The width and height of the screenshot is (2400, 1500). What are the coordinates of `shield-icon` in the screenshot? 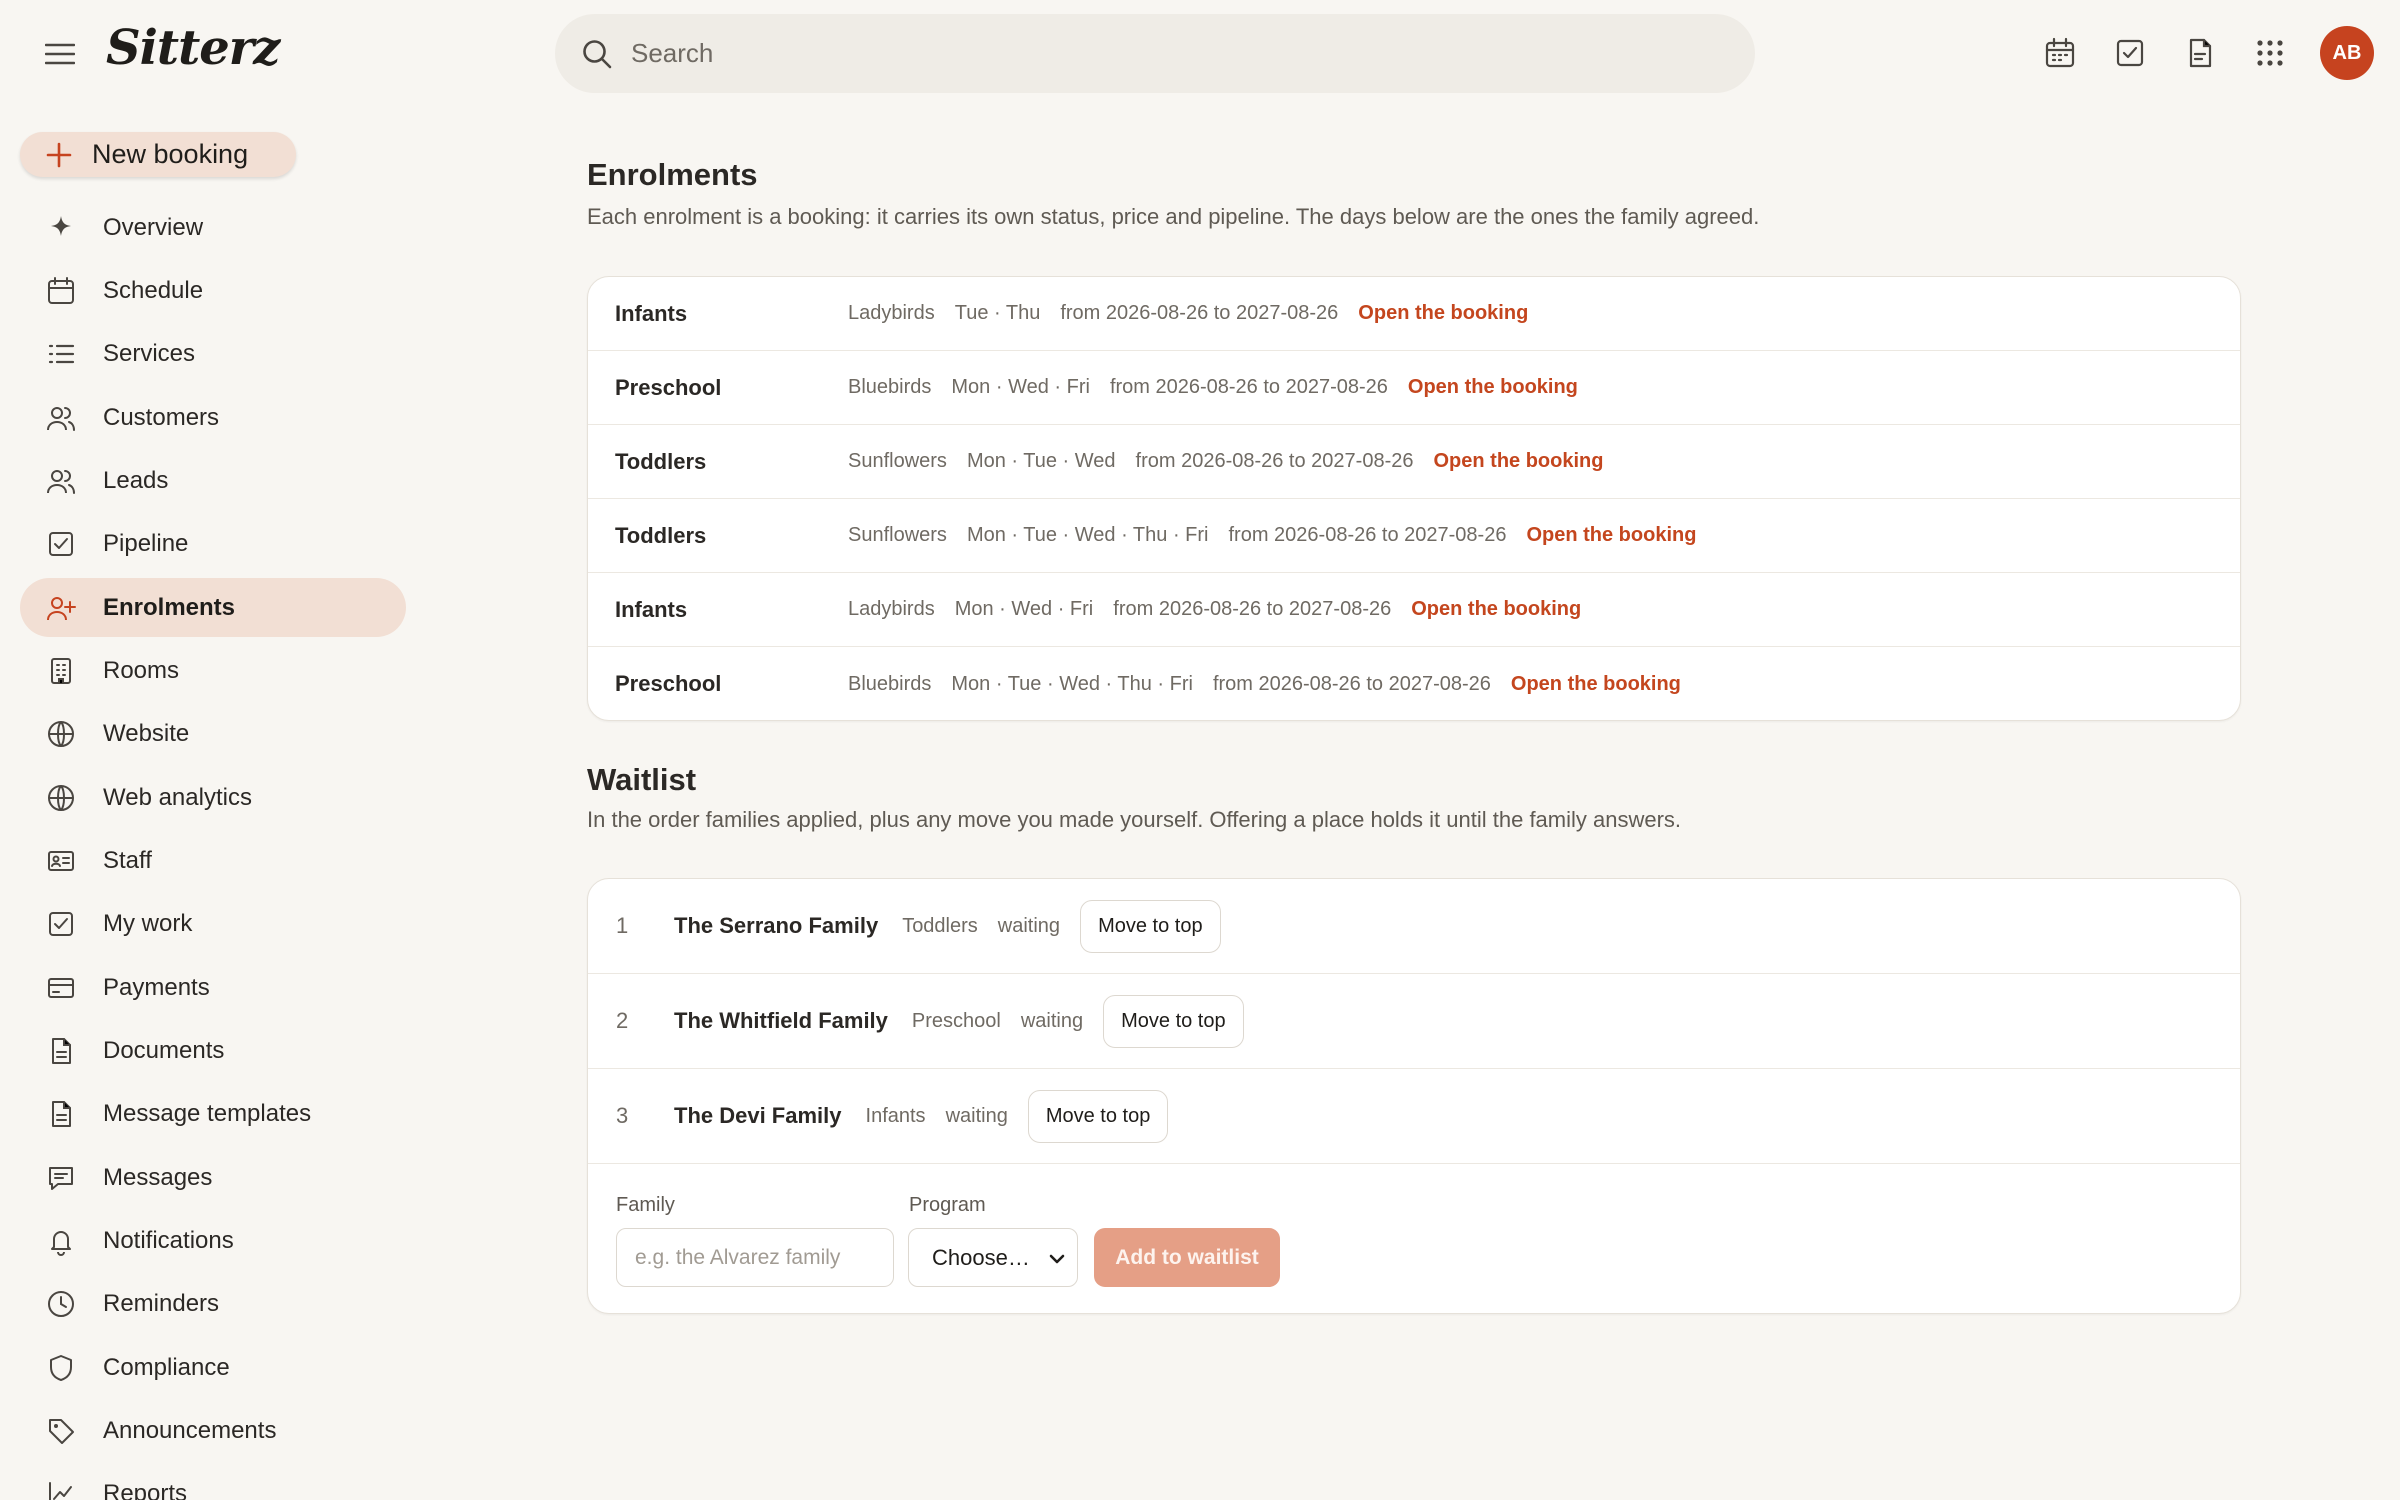 It's located at (61, 1368).